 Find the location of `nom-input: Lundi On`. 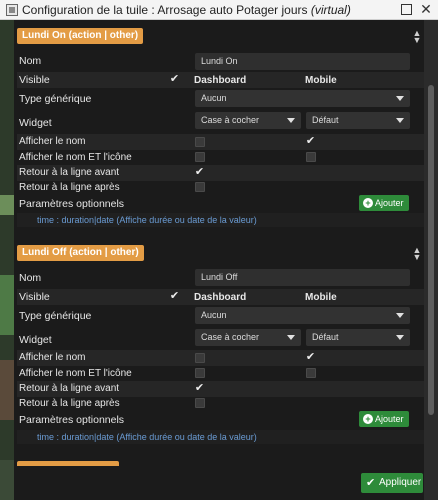

nom-input: Lundi On is located at coordinates (302, 61).